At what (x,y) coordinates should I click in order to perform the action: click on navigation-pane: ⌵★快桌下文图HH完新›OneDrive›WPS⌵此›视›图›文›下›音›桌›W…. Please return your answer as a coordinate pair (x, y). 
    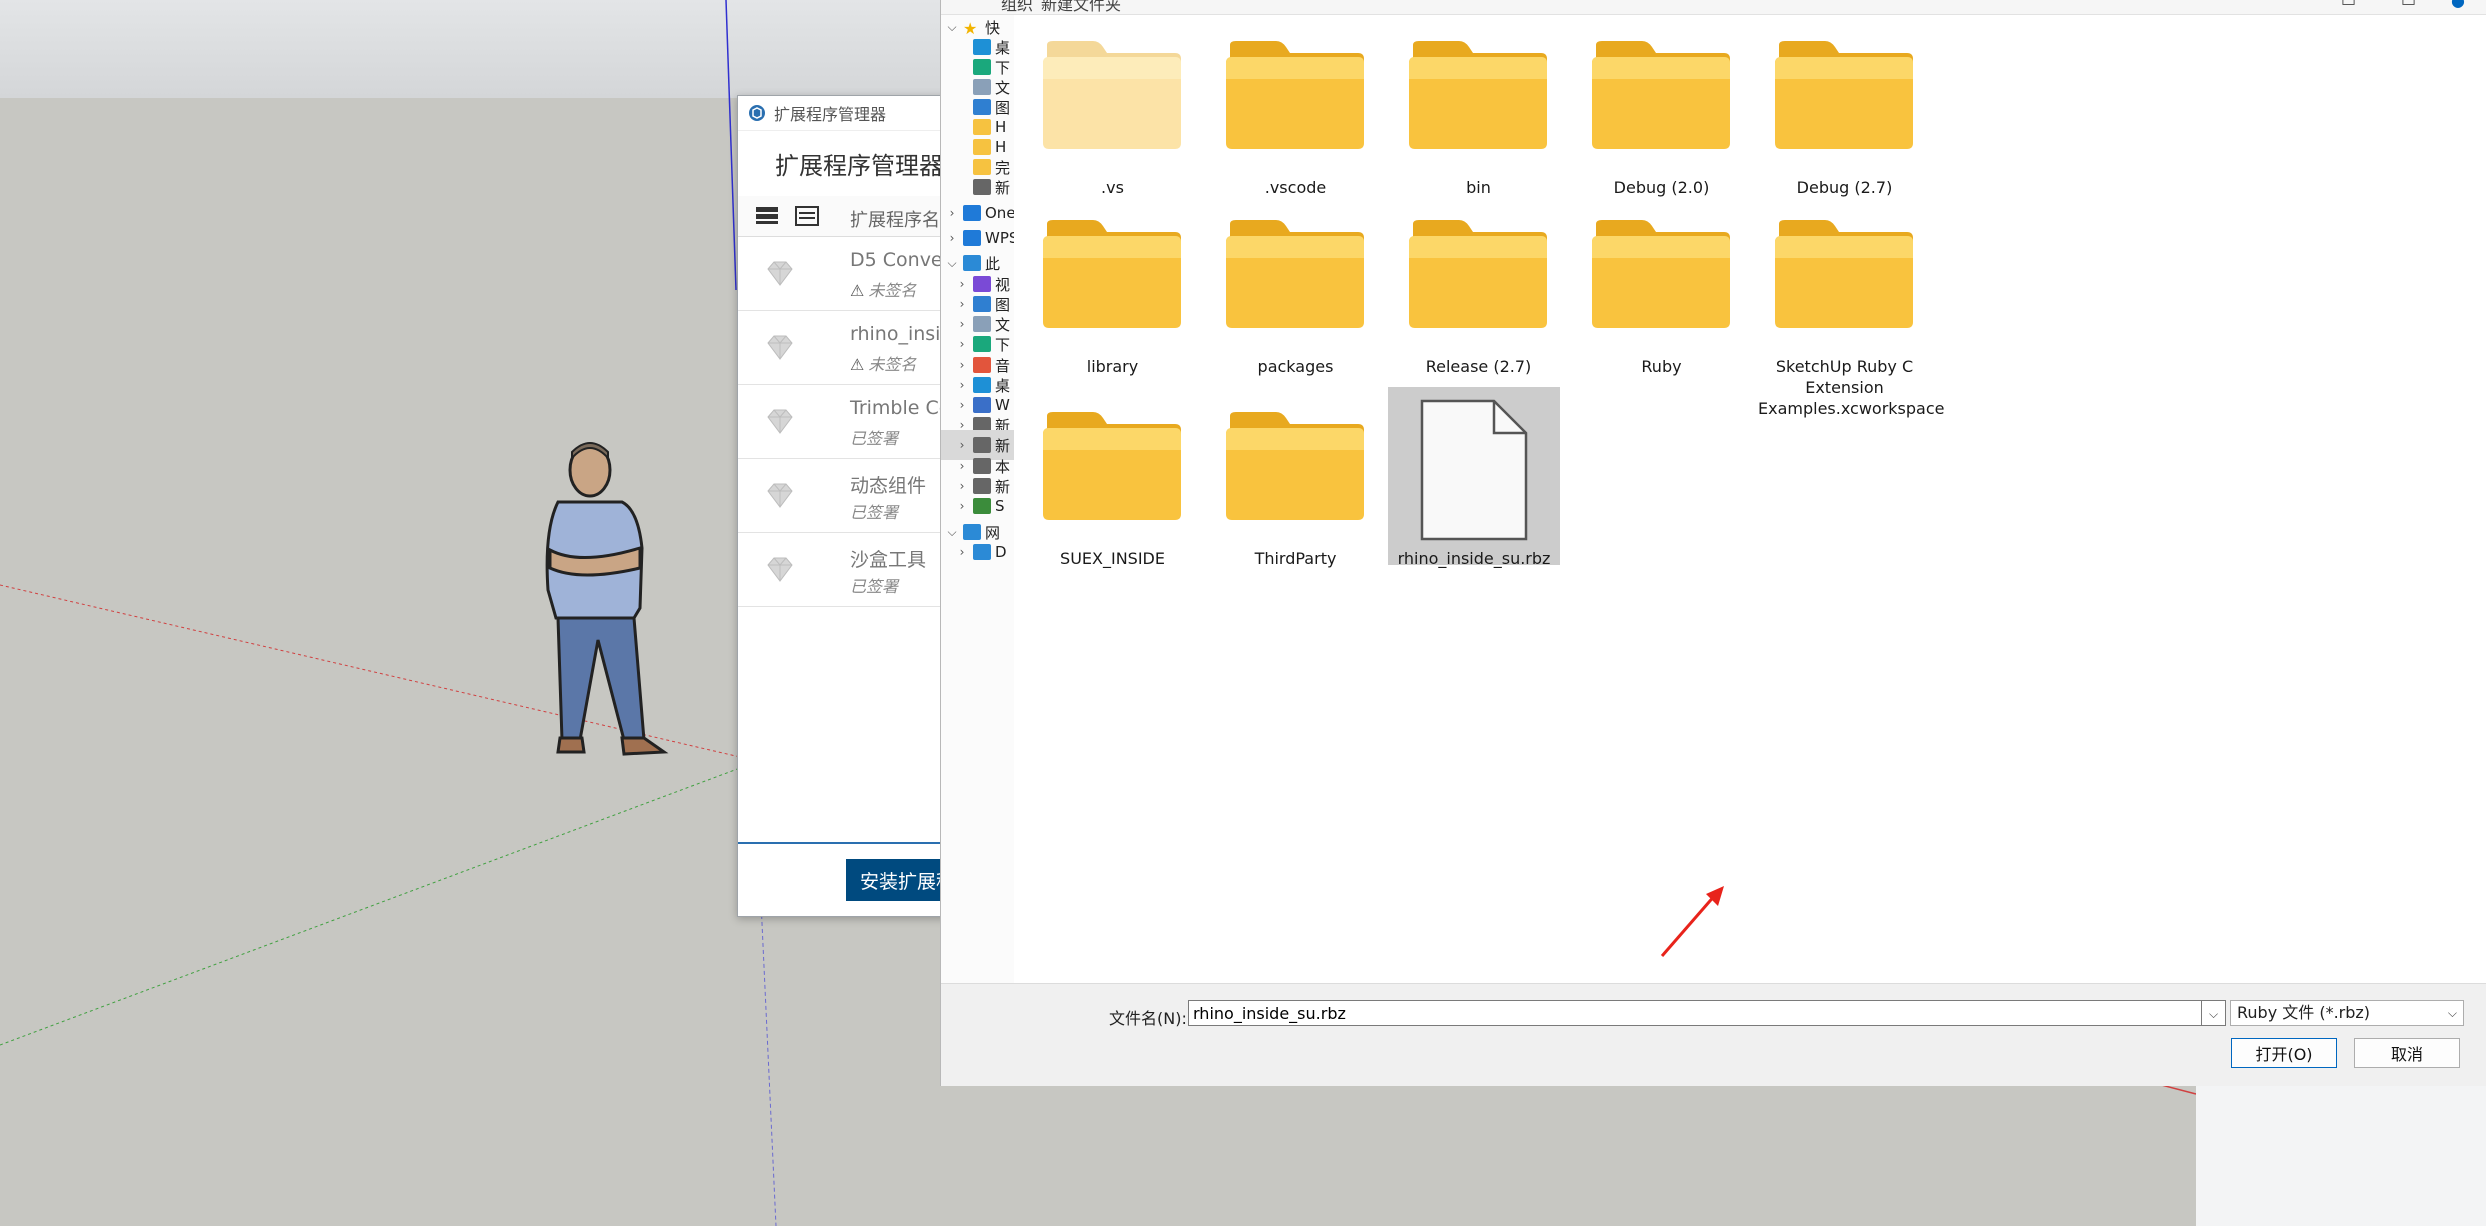
    Looking at the image, I should click on (978, 499).